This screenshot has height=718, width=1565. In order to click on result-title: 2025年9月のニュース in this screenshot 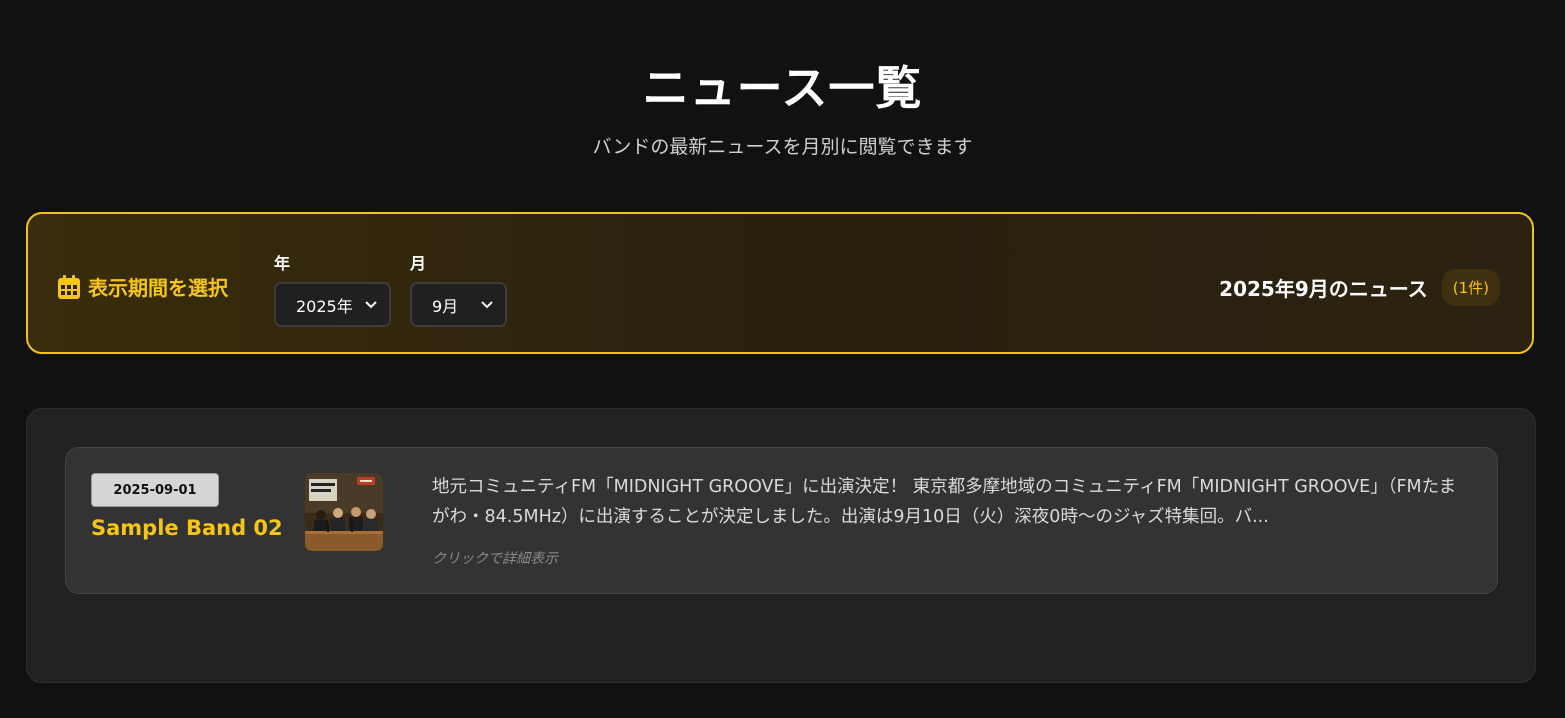, I will do `click(1323, 289)`.